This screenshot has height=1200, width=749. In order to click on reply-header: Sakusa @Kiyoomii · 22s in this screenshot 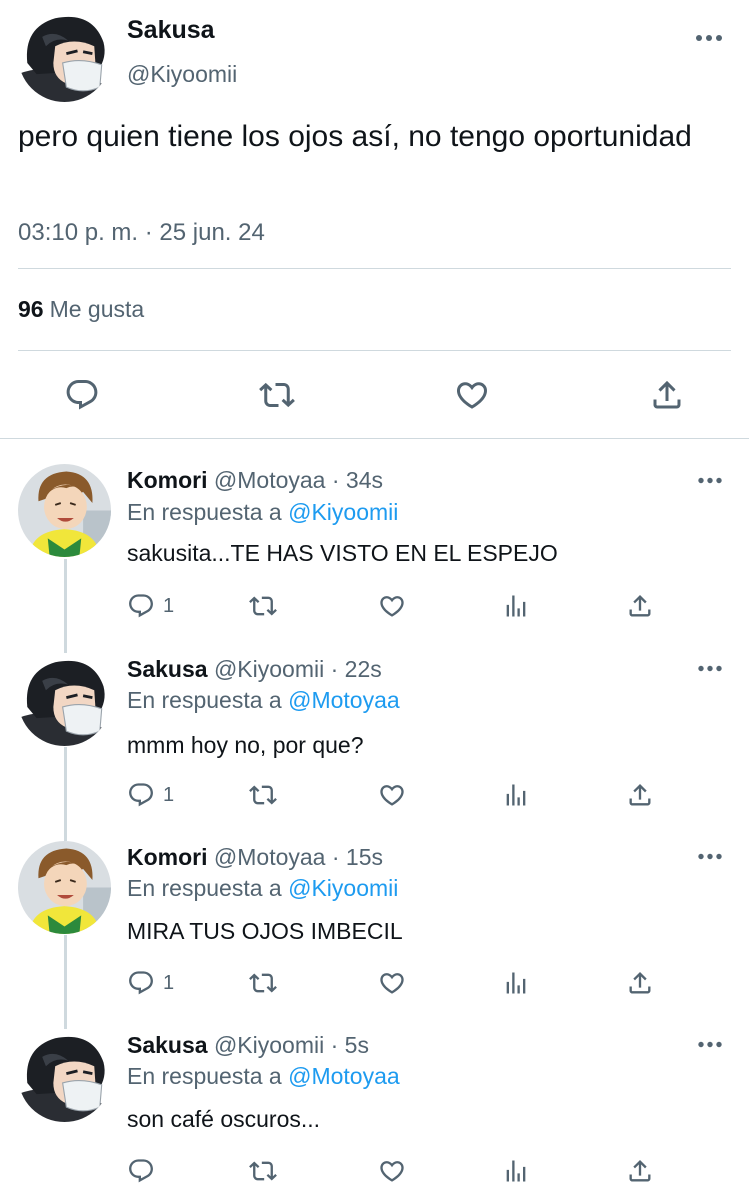, I will do `click(254, 669)`.